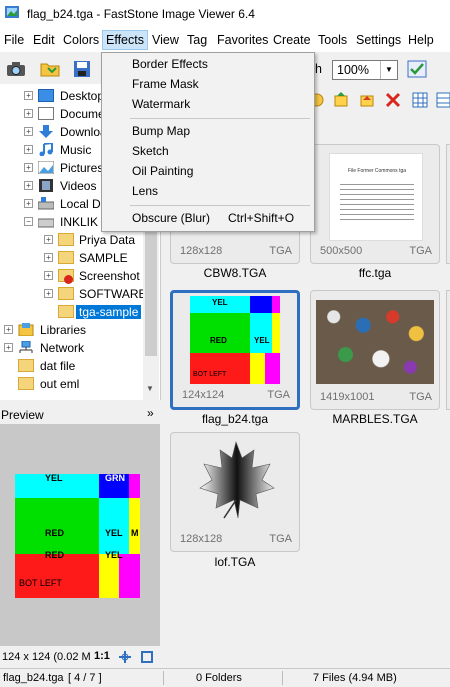 The height and width of the screenshot is (687, 450). Describe the element at coordinates (375, 419) in the screenshot. I see `thumbnail-caption: MARBLES.TGA` at that location.